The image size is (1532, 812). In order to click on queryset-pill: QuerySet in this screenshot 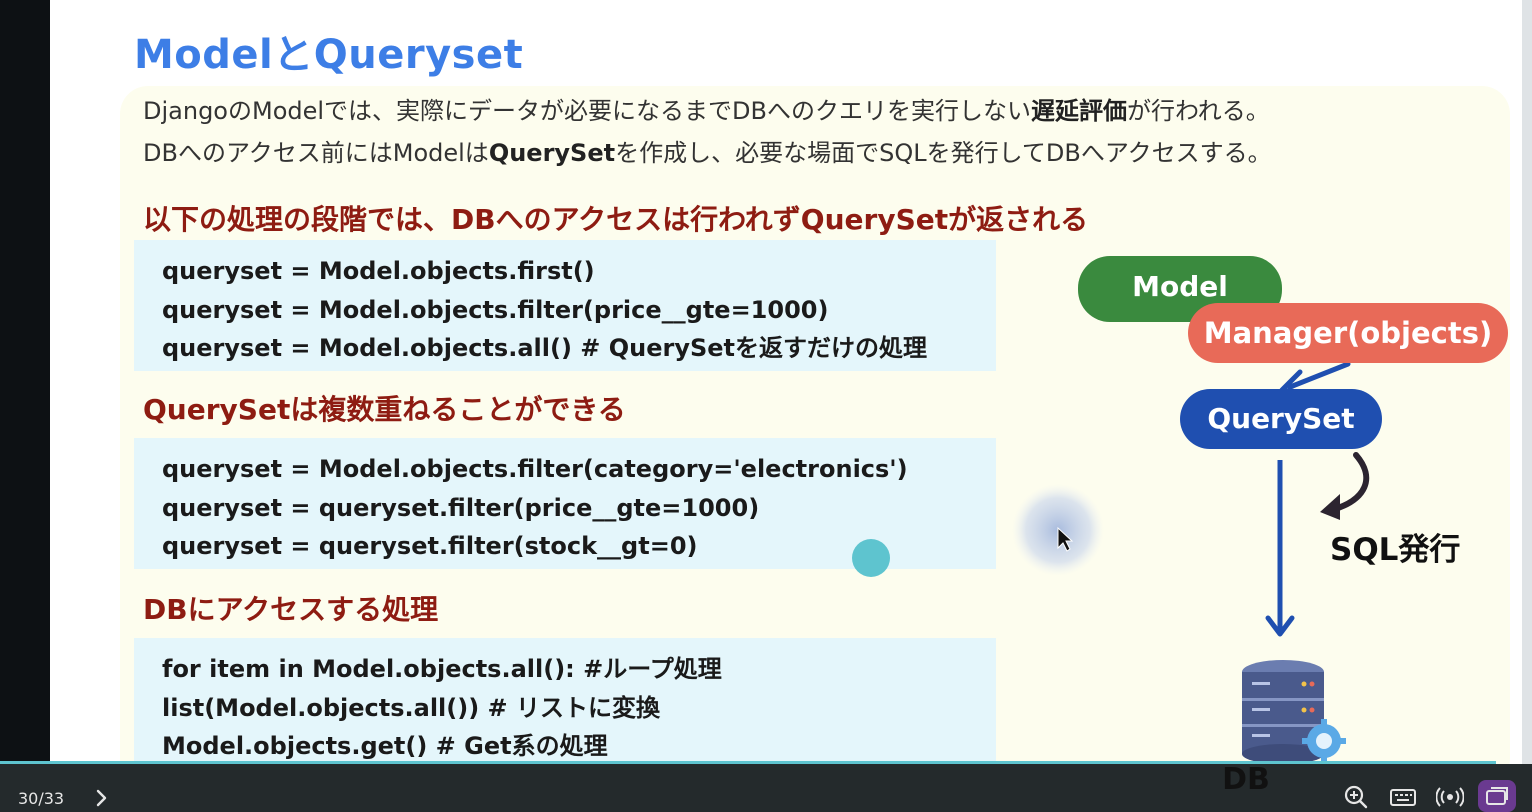, I will do `click(1281, 419)`.